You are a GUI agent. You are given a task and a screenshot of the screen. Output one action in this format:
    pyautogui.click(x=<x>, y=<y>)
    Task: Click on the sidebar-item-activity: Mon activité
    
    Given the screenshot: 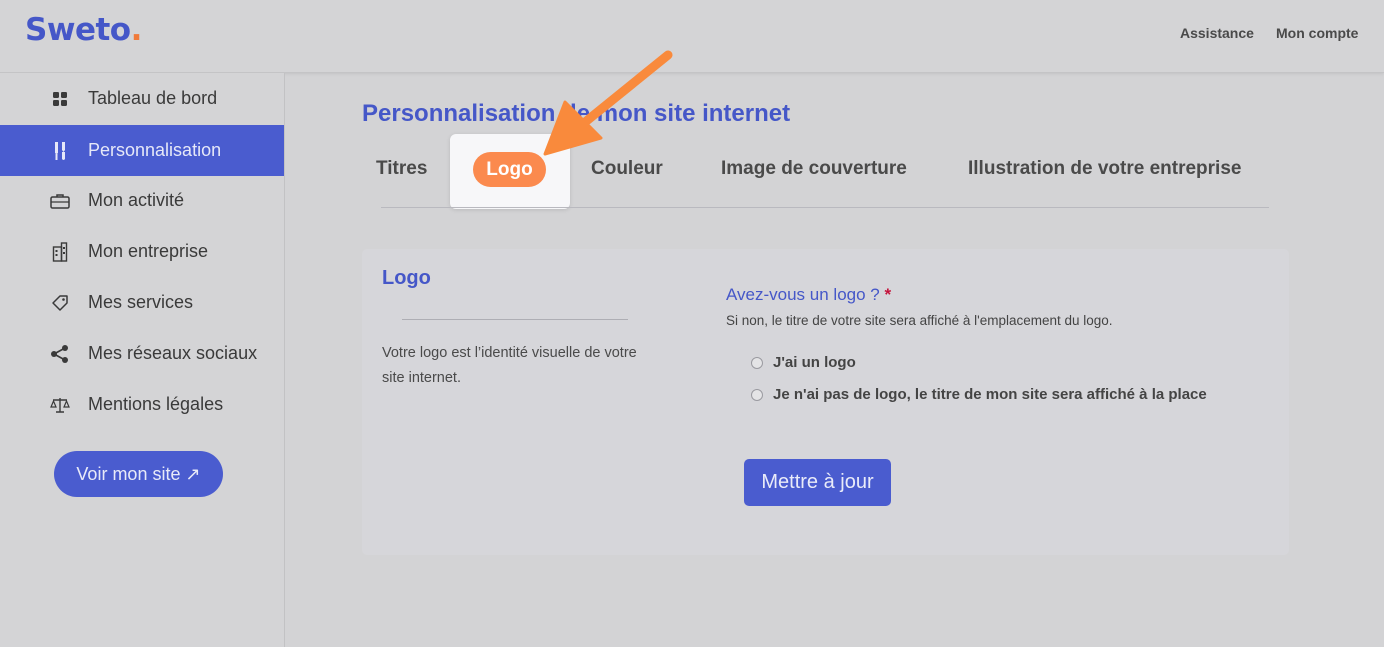 What is the action you would take?
    pyautogui.click(x=142, y=200)
    